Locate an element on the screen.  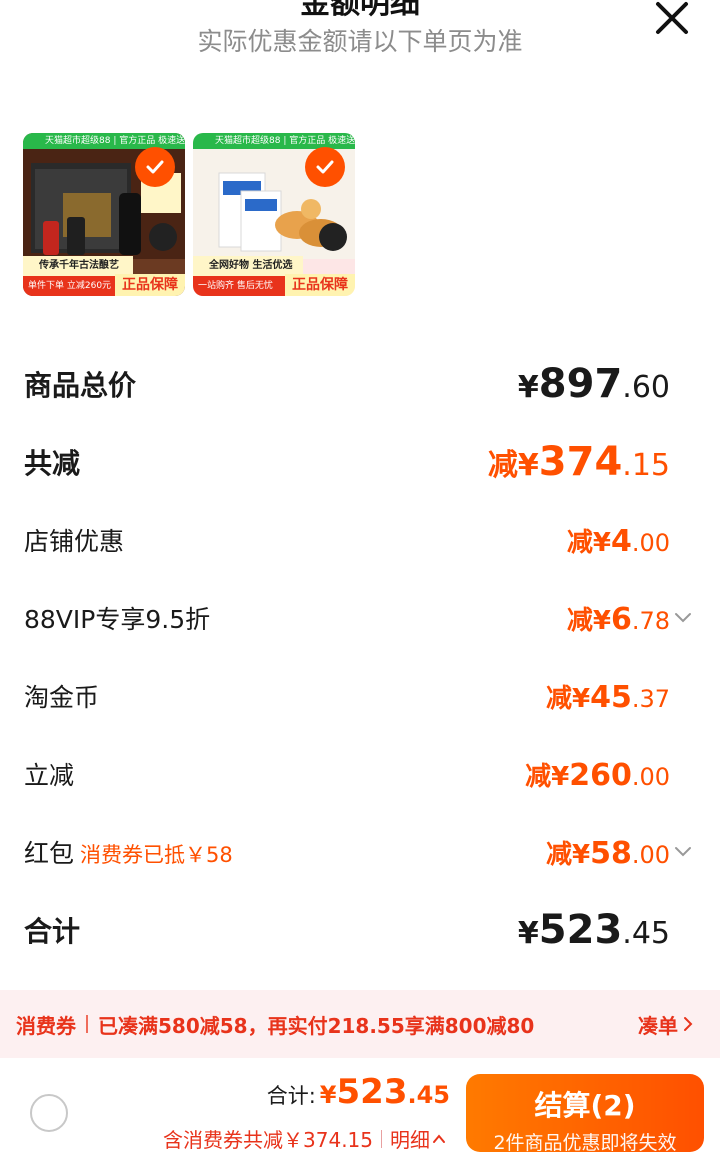
row-amount: 减¥ 58 .00 is located at coordinates (621, 852).